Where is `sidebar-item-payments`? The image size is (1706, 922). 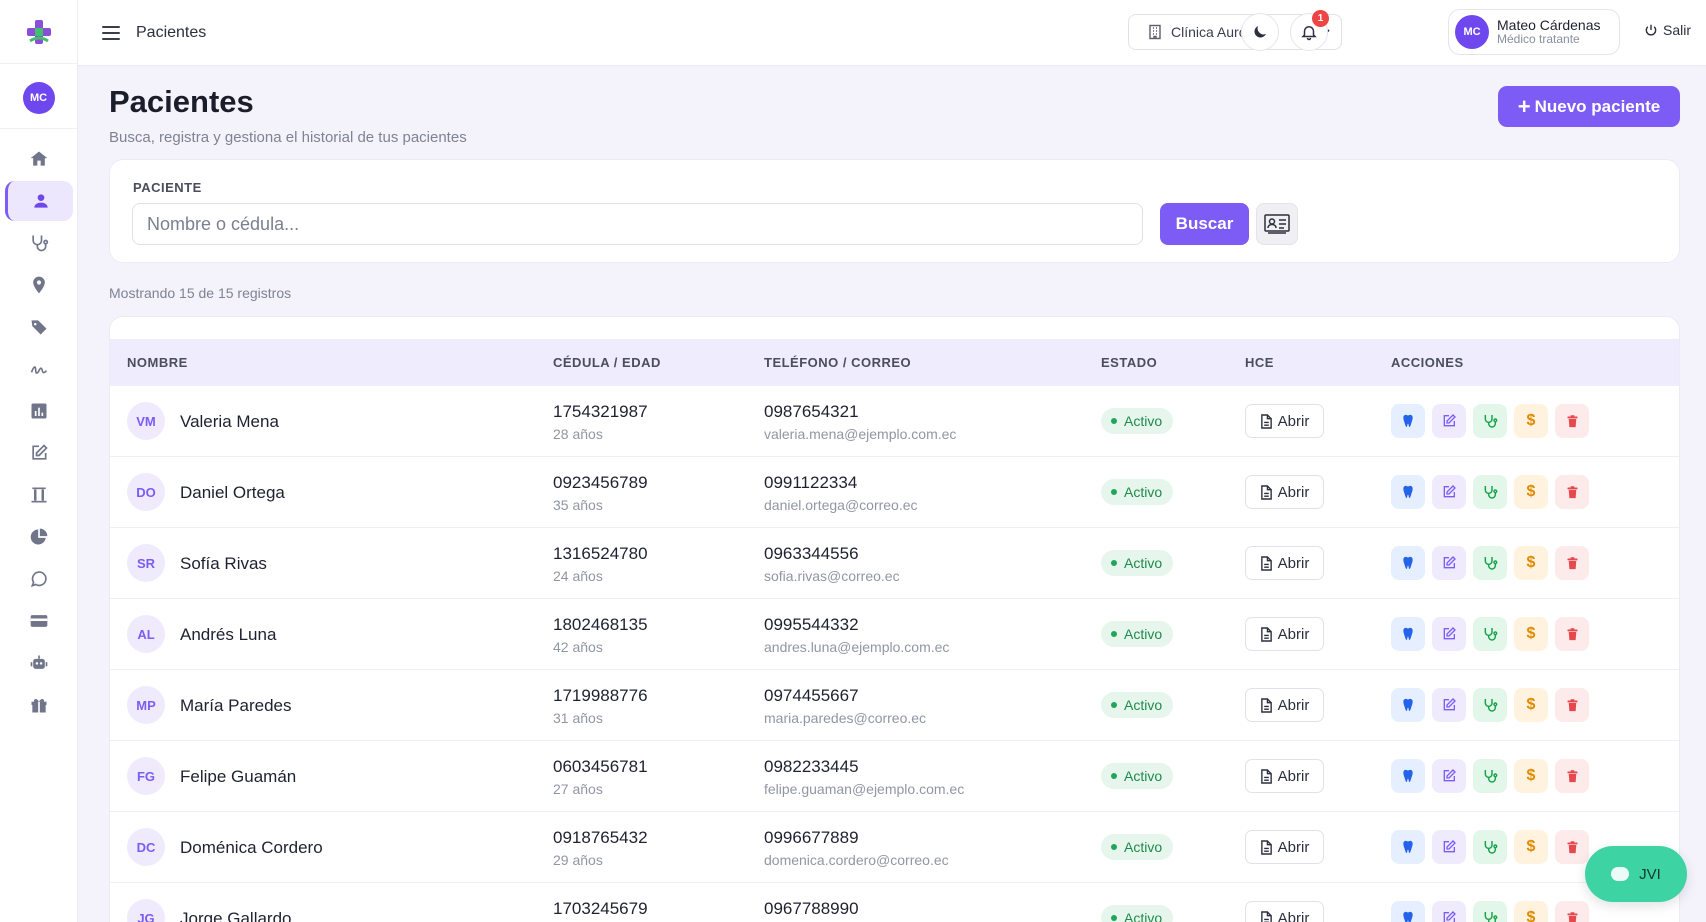 sidebar-item-payments is located at coordinates (39, 621).